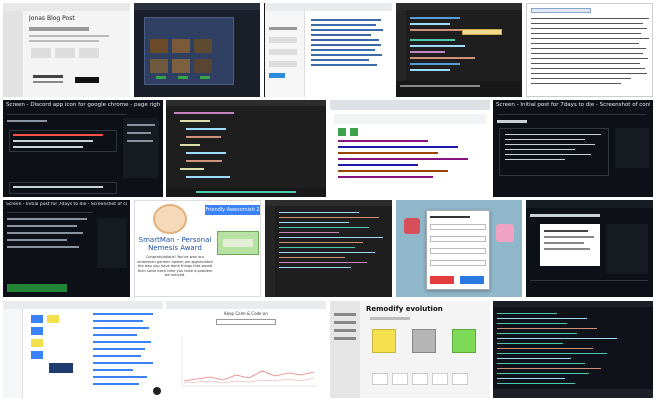 This screenshot has height=400, width=656. Describe the element at coordinates (246, 148) in the screenshot. I see `tile-code-editor` at that location.